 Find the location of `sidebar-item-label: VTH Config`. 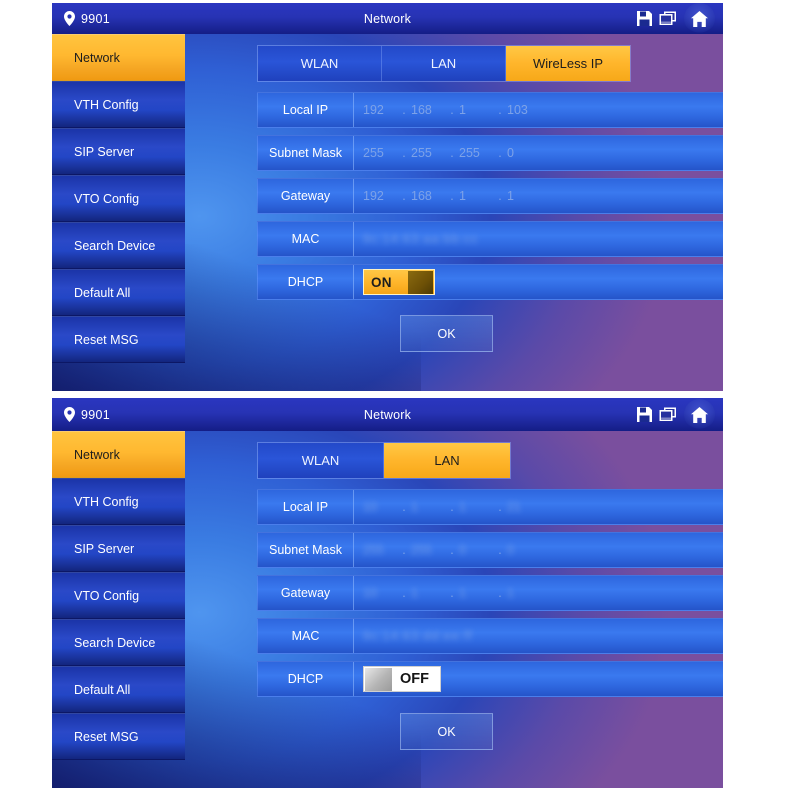

sidebar-item-label: VTH Config is located at coordinates (106, 501).